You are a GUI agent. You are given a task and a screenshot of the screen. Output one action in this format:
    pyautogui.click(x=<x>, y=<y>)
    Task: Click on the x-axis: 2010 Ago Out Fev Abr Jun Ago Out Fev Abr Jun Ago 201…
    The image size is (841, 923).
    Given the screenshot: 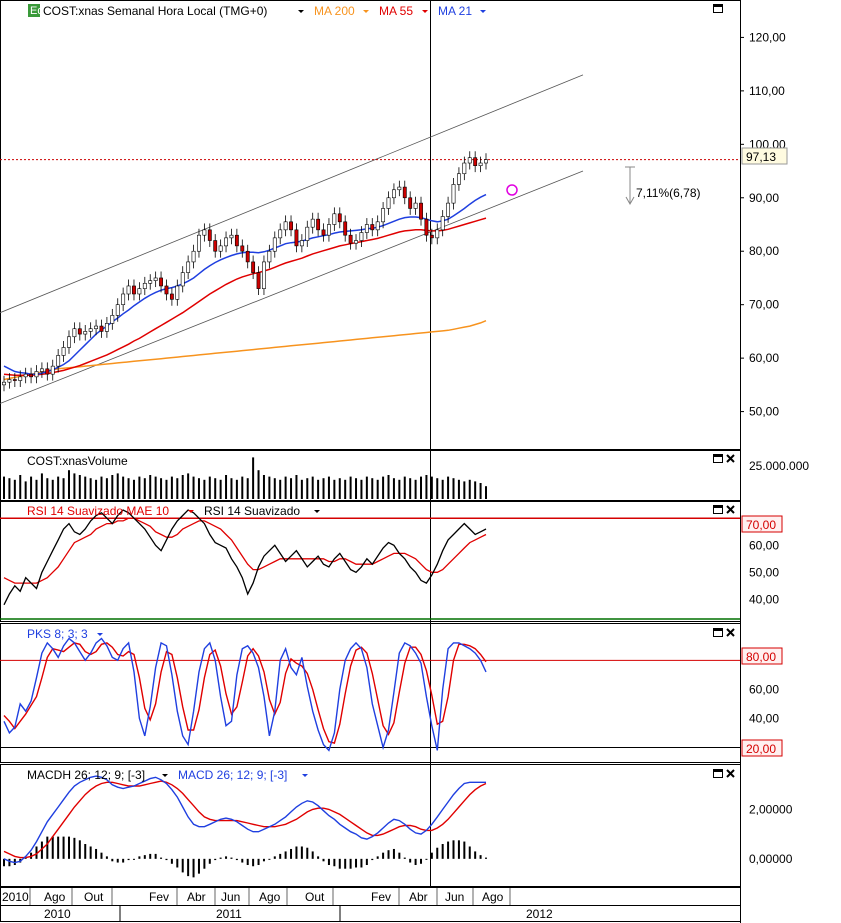 What is the action you would take?
    pyautogui.click(x=370, y=905)
    